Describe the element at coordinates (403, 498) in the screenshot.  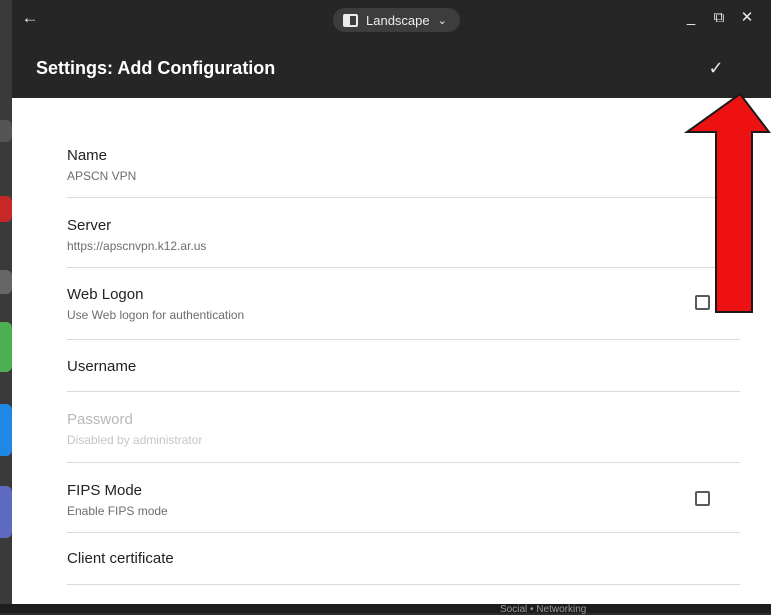
I see `setting-fips-mode: FIPS Mode Enable FIPS mode` at that location.